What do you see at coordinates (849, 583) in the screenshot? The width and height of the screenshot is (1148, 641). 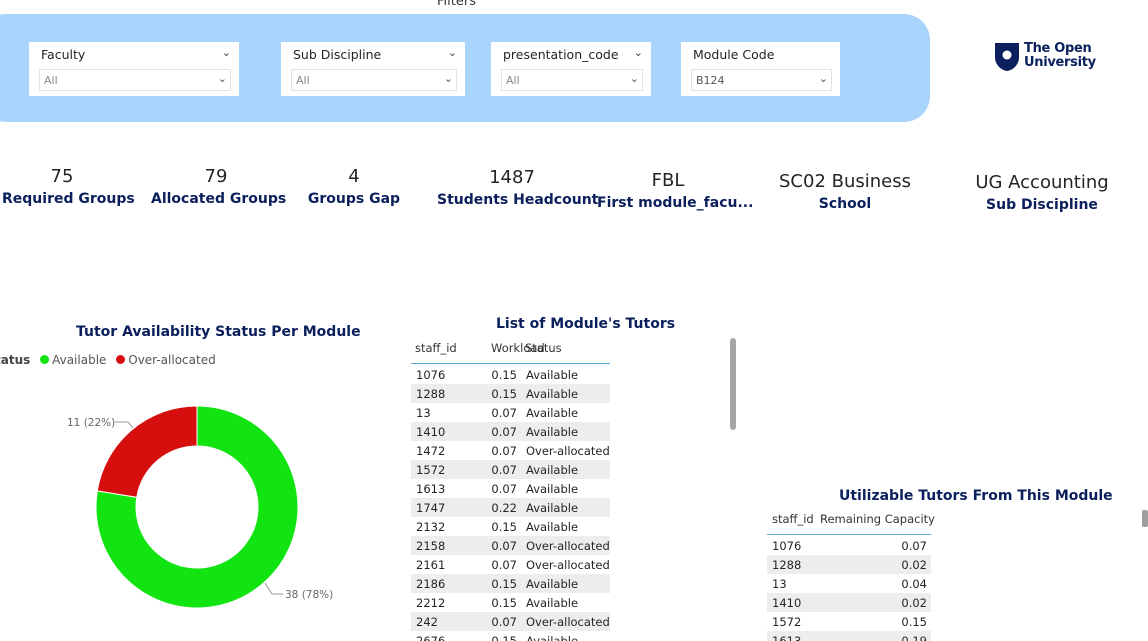 I see `table-row: 13 0.04` at bounding box center [849, 583].